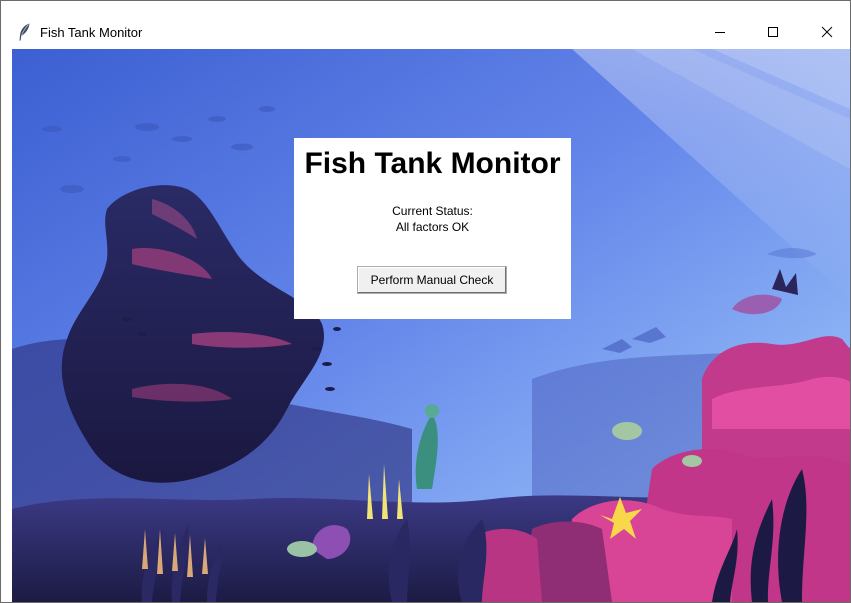 The width and height of the screenshot is (851, 603). I want to click on close-button, so click(827, 32).